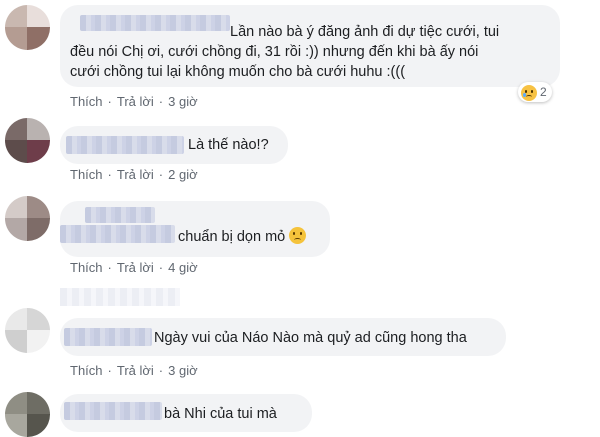  I want to click on timestamp: 4 giờ, so click(183, 267).